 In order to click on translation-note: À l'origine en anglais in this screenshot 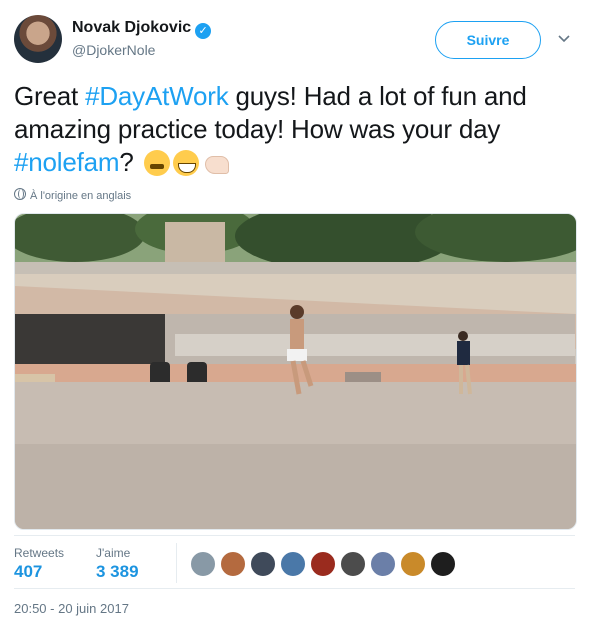, I will do `click(72, 195)`.